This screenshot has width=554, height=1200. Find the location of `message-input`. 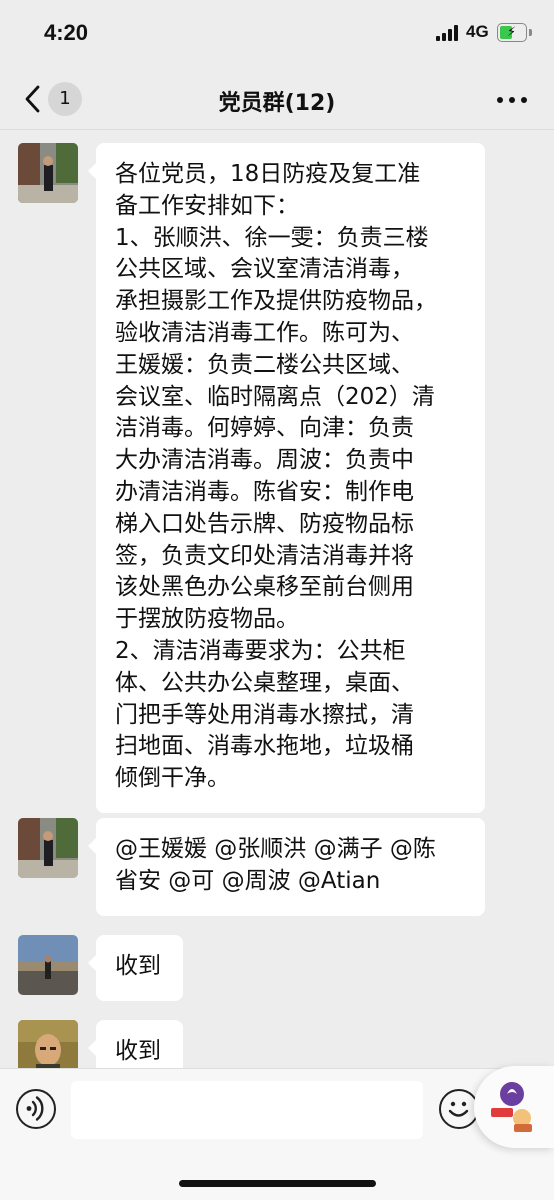

message-input is located at coordinates (247, 1110).